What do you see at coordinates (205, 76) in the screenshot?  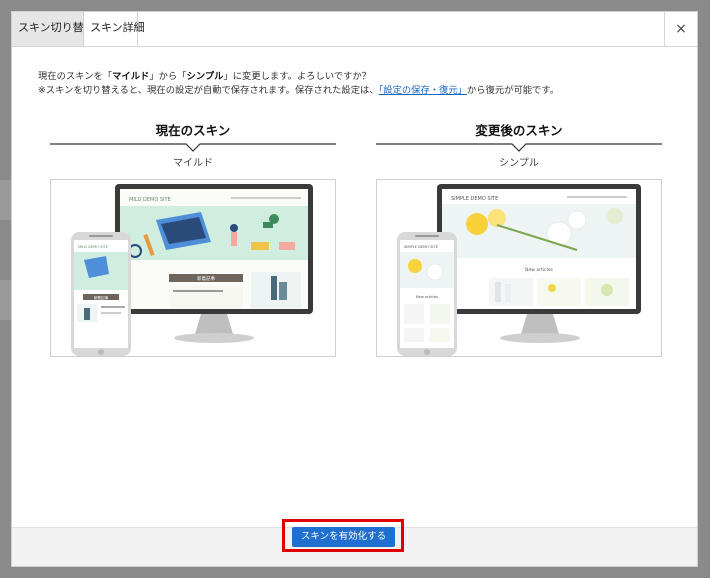 I see `new-skin-name: シンプル` at bounding box center [205, 76].